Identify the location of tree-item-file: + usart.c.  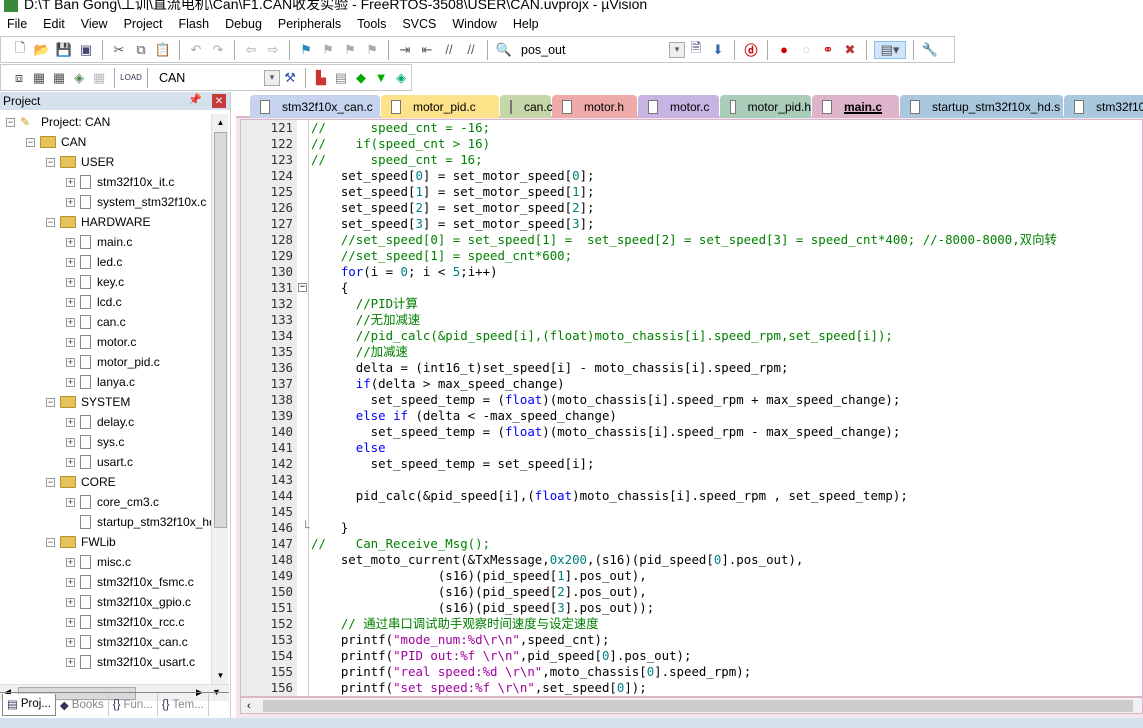
(99, 462).